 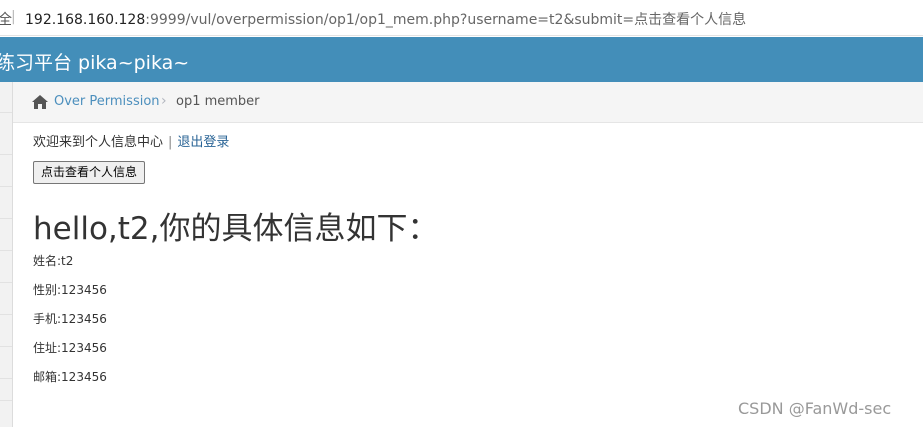 What do you see at coordinates (98, 142) in the screenshot?
I see `welcome-text: 欢迎来到个人信息中心` at bounding box center [98, 142].